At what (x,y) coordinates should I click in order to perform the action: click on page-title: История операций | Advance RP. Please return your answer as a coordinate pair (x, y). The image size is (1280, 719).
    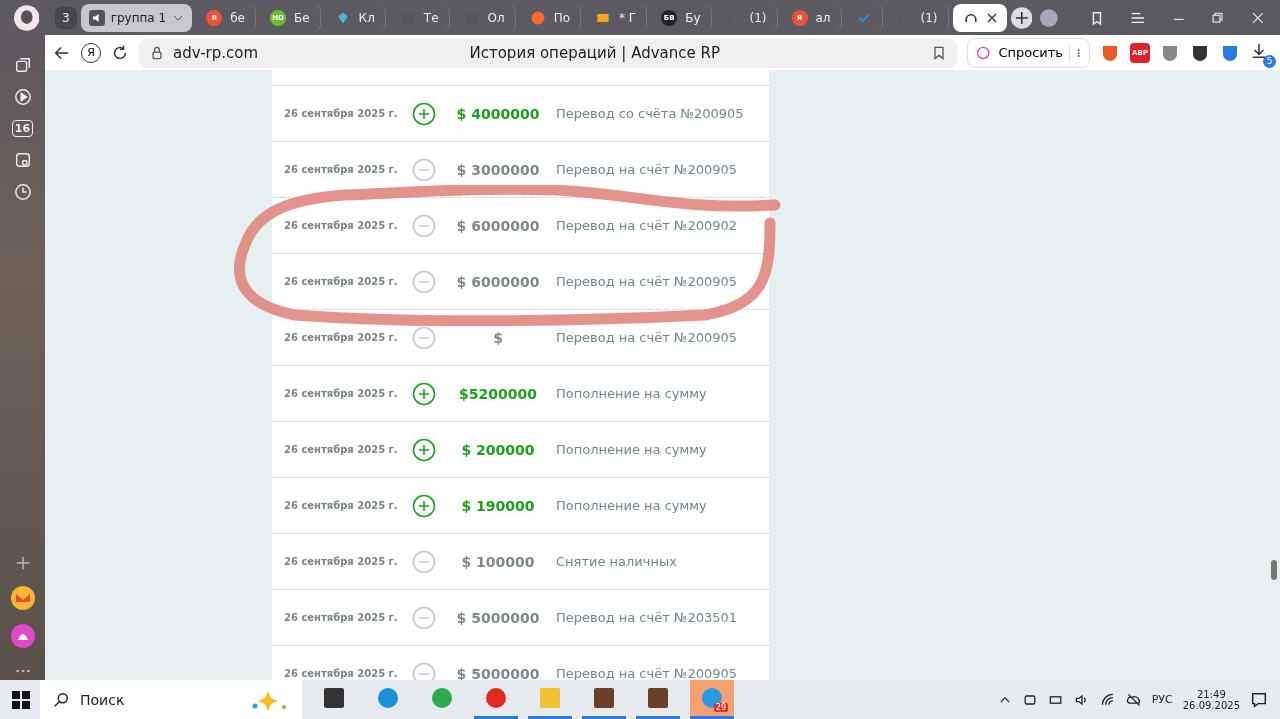
    Looking at the image, I should click on (594, 52).